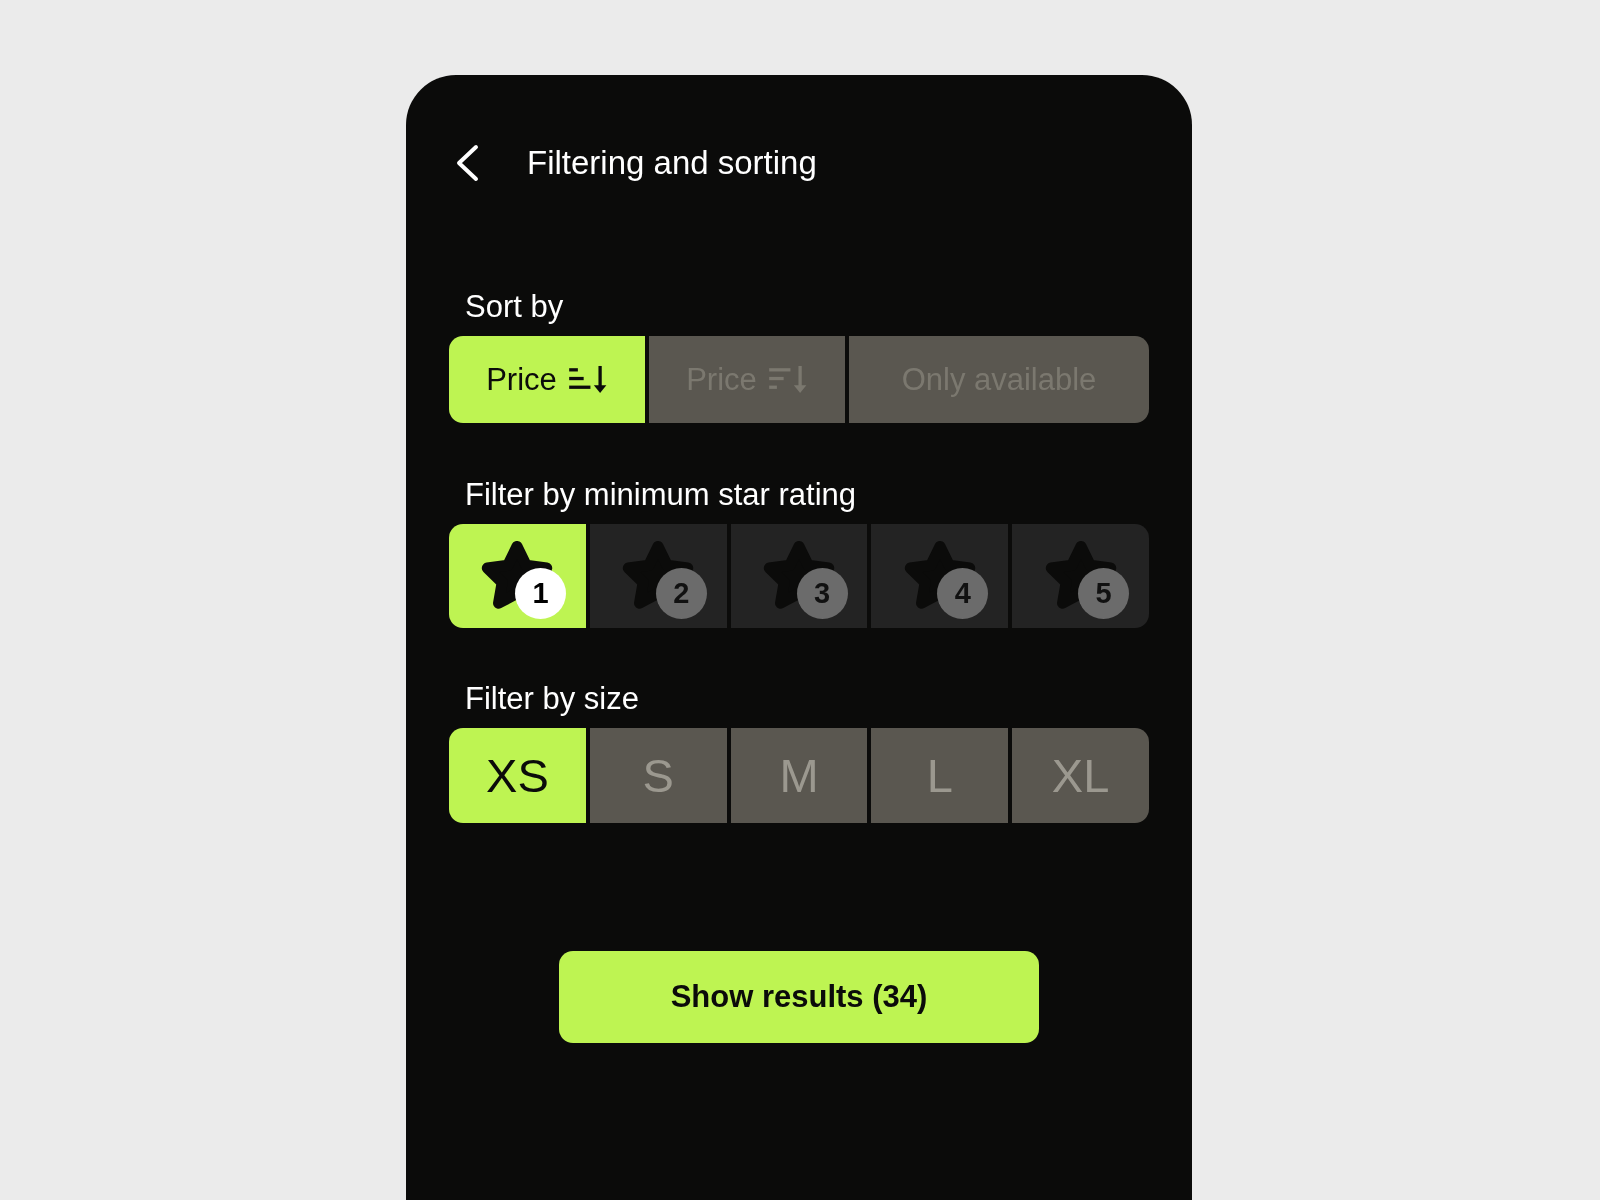 This screenshot has width=1600, height=1200. I want to click on section-label: Filter by minimum star rating, so click(660, 495).